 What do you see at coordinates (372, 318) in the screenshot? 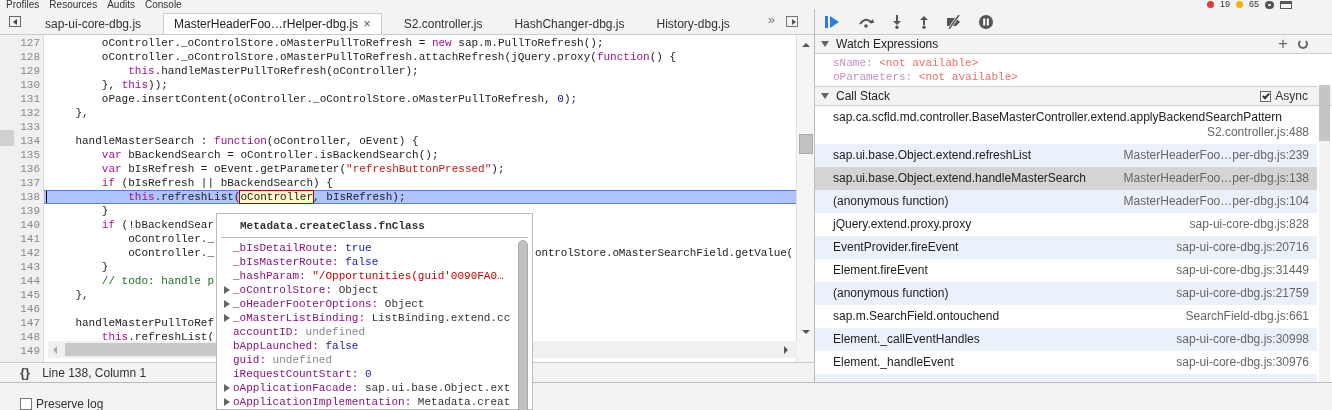
I see `property-entry: _oMasterListBinding: ListBinding.extend.cc` at bounding box center [372, 318].